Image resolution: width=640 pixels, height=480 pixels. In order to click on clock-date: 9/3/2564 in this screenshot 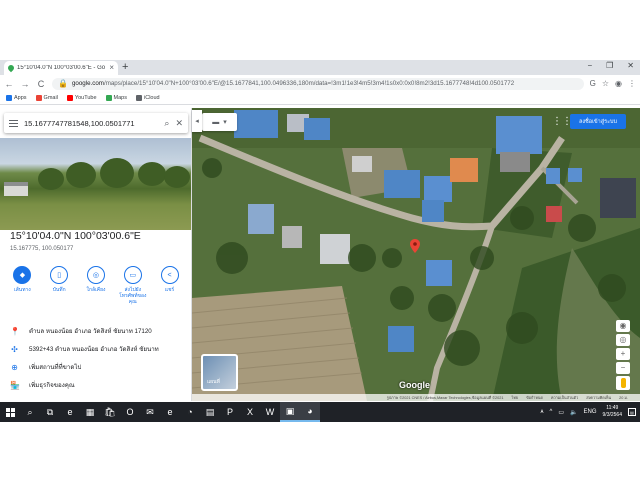, I will do `click(612, 415)`.